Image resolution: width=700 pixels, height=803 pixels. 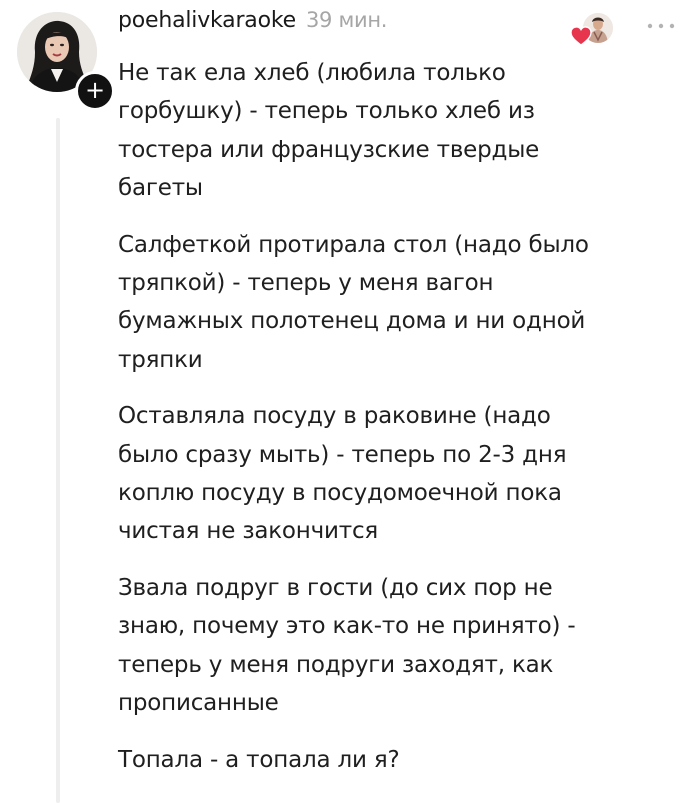 What do you see at coordinates (346, 20) in the screenshot?
I see `timestamp: 39 мин.` at bounding box center [346, 20].